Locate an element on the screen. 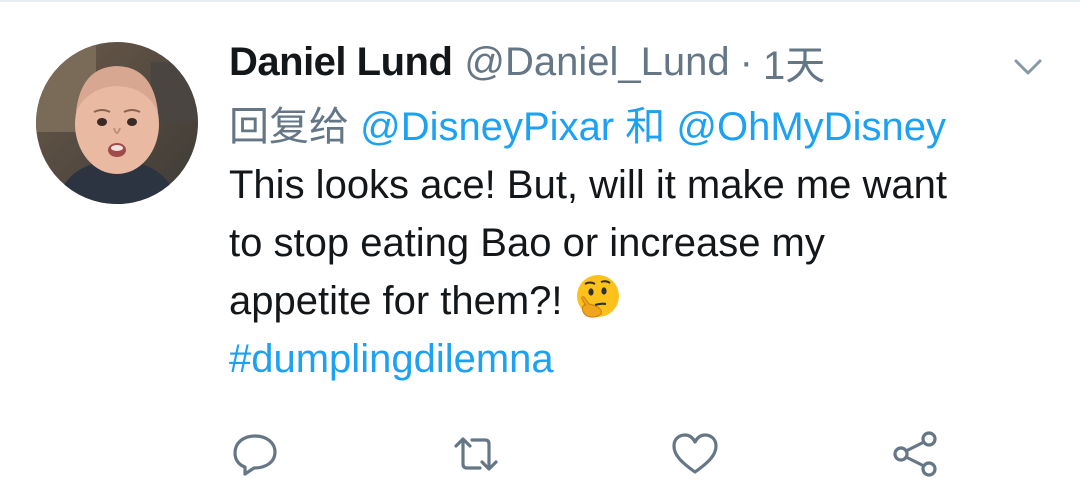 The width and height of the screenshot is (1080, 497). tweet-text-line-content: appetite for them?! is located at coordinates (396, 301).